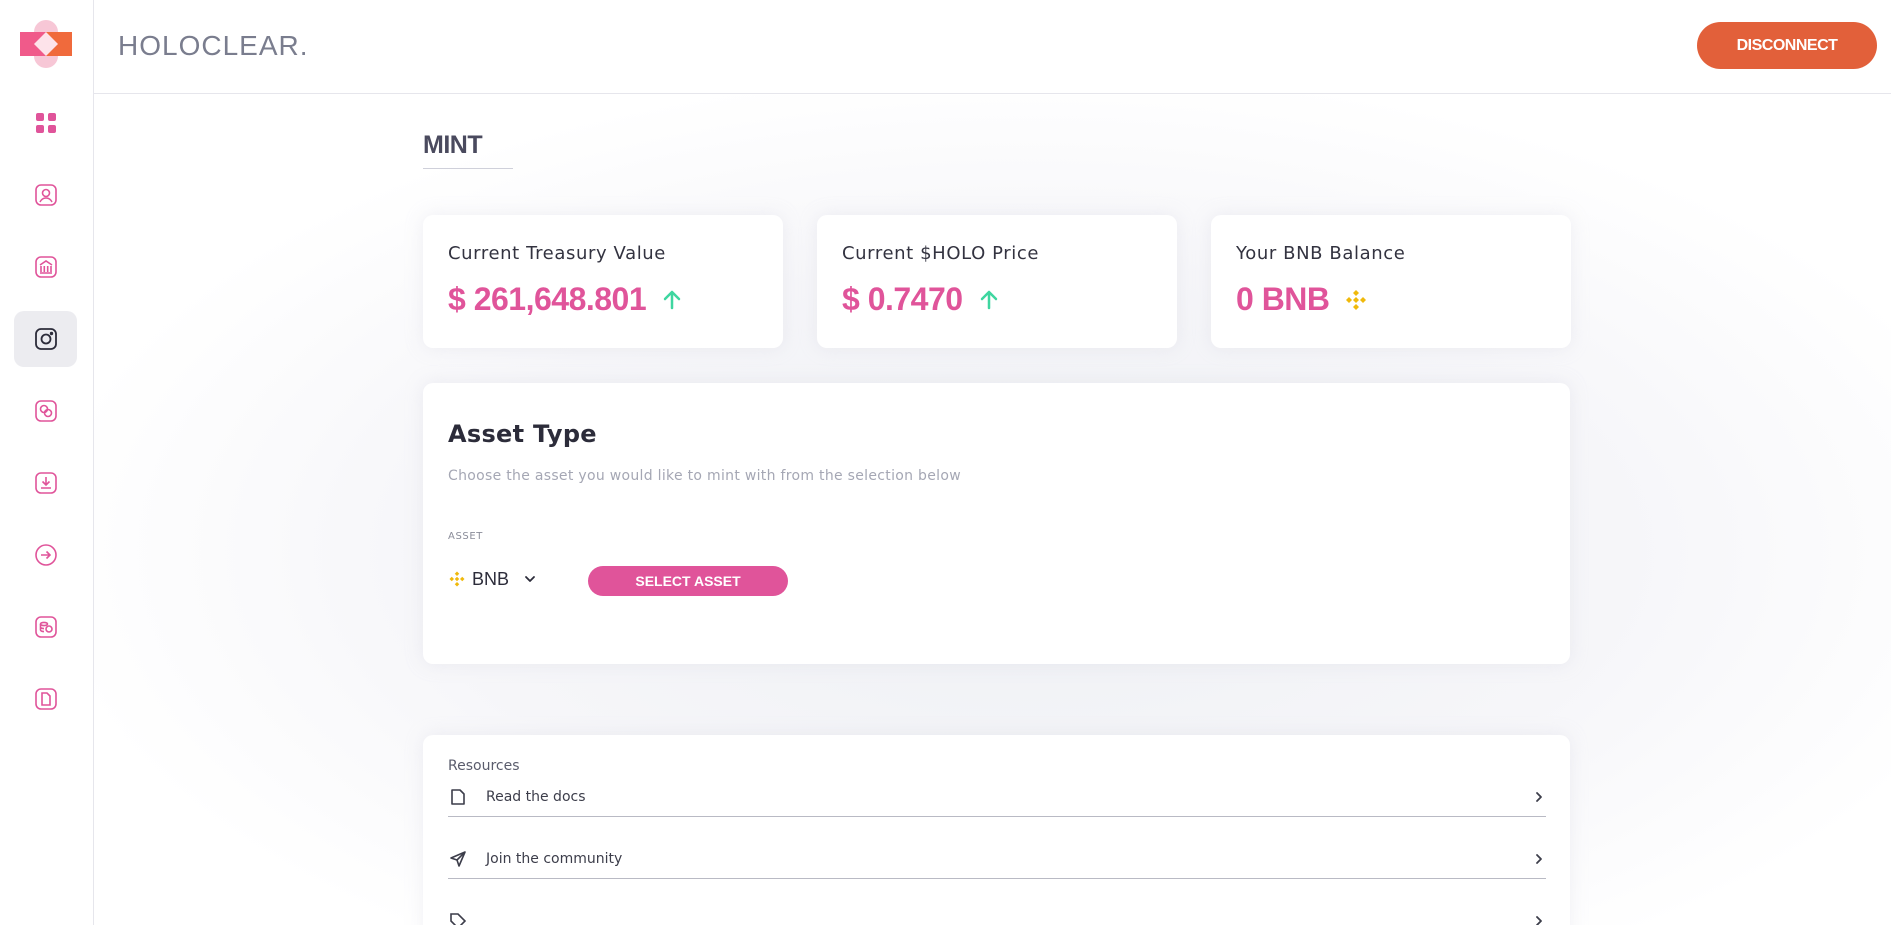 This screenshot has width=1891, height=925. Describe the element at coordinates (554, 858) in the screenshot. I see `resource-label: Join the community` at that location.